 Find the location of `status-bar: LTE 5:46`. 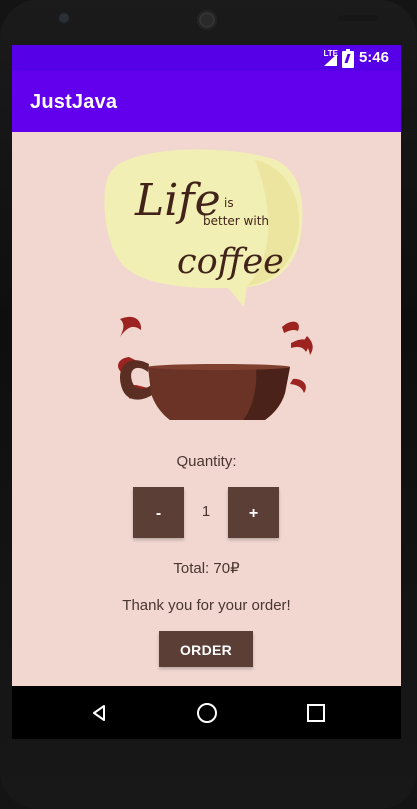

status-bar: LTE 5:46 is located at coordinates (206, 58).